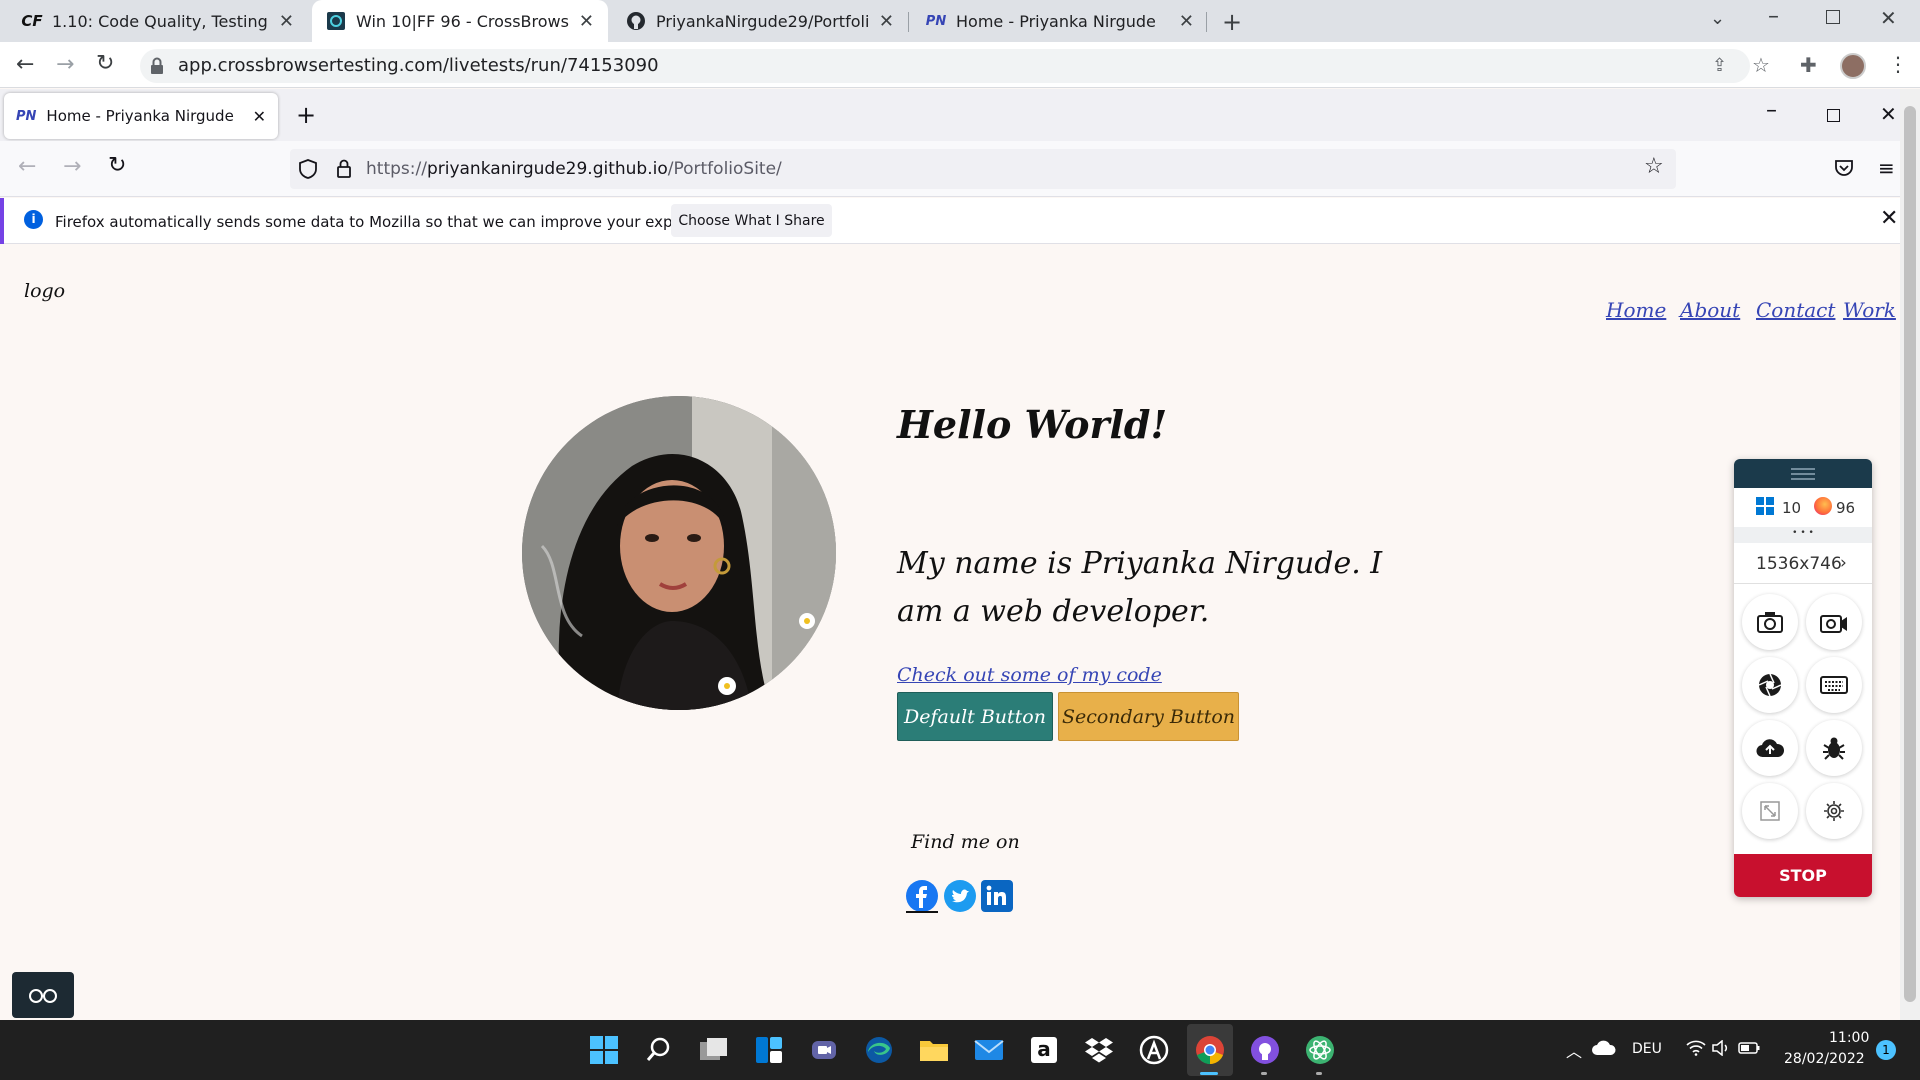  What do you see at coordinates (965, 842) in the screenshot?
I see `find-me-label: Find me on` at bounding box center [965, 842].